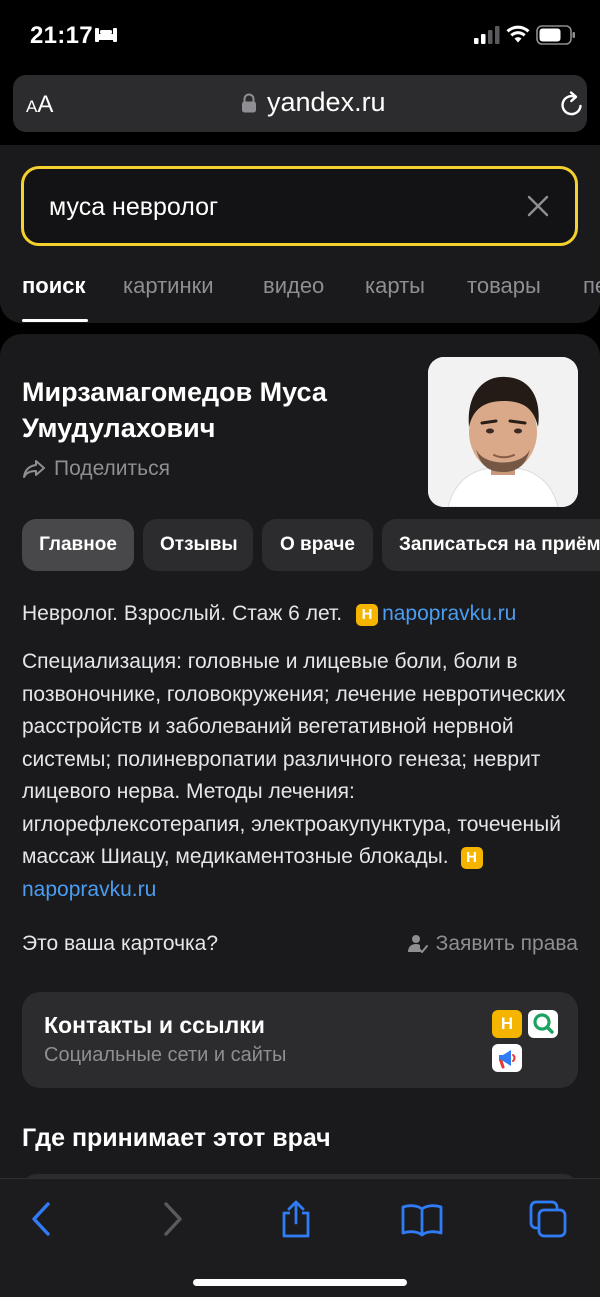  I want to click on forward-icon, so click(172, 1219).